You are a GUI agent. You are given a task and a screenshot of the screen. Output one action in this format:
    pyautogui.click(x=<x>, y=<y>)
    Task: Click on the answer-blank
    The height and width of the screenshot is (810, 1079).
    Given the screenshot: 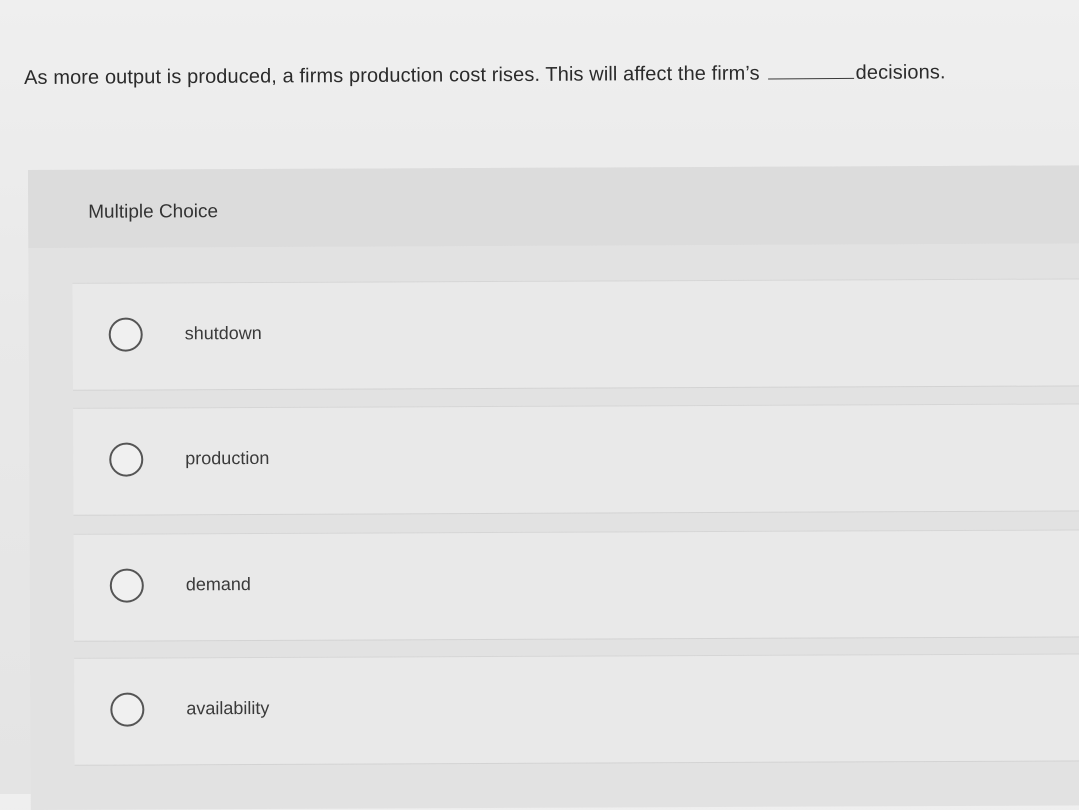 What is the action you would take?
    pyautogui.click(x=810, y=69)
    